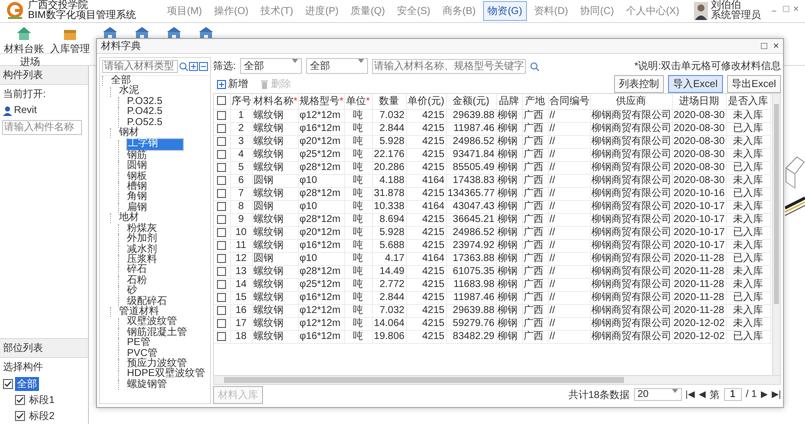 Image resolution: width=805 pixels, height=424 pixels. What do you see at coordinates (702, 394) in the screenshot?
I see `prev-page-button: ◀` at bounding box center [702, 394].